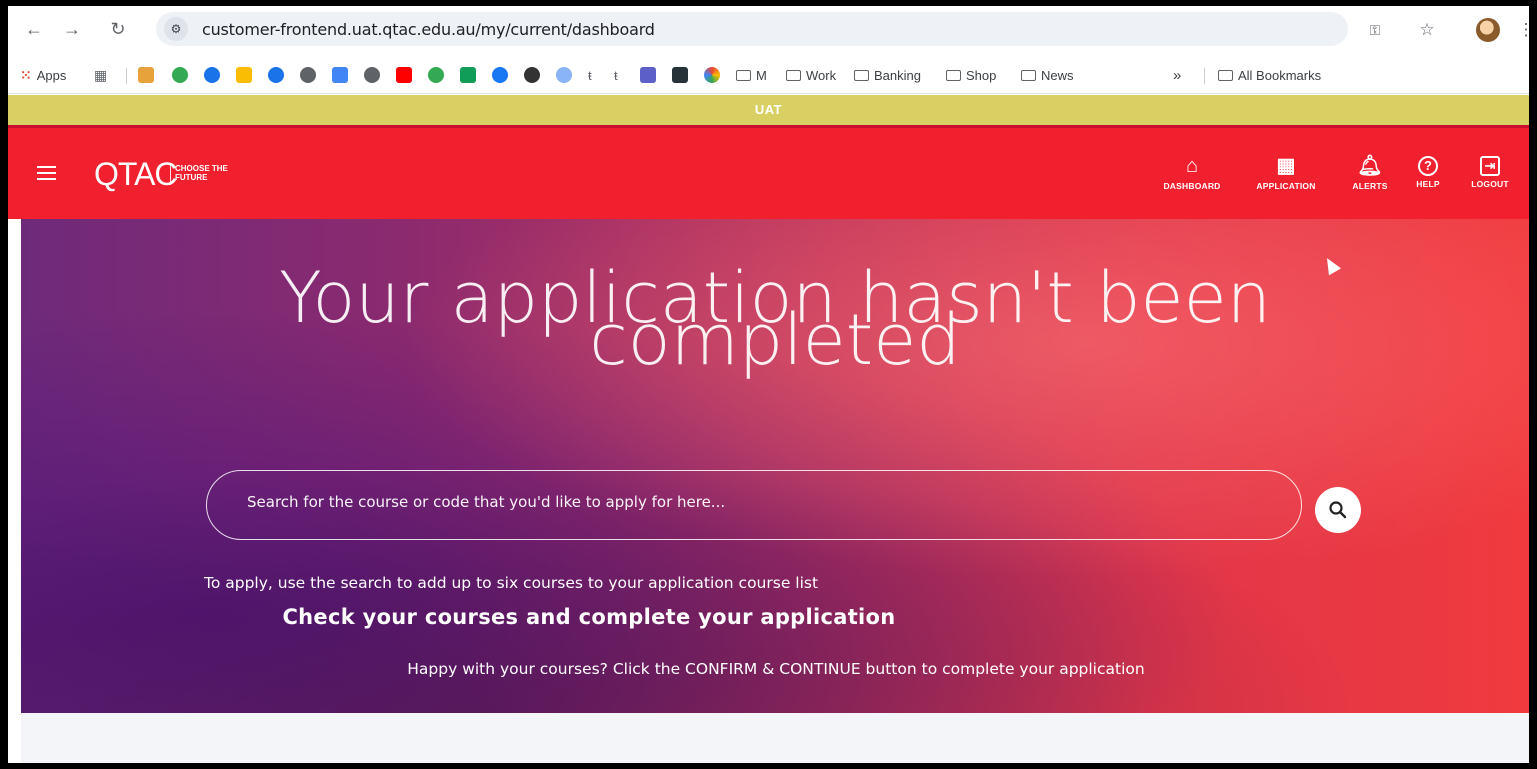 The width and height of the screenshot is (1537, 769). I want to click on hamburger-menu-icon, so click(46, 173).